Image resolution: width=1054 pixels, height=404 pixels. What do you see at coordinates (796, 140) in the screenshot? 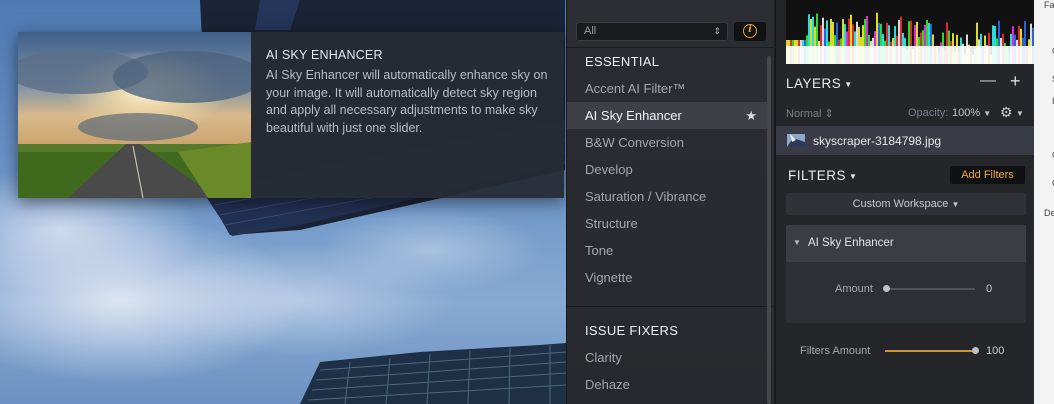
I see `layer-thumbnail` at bounding box center [796, 140].